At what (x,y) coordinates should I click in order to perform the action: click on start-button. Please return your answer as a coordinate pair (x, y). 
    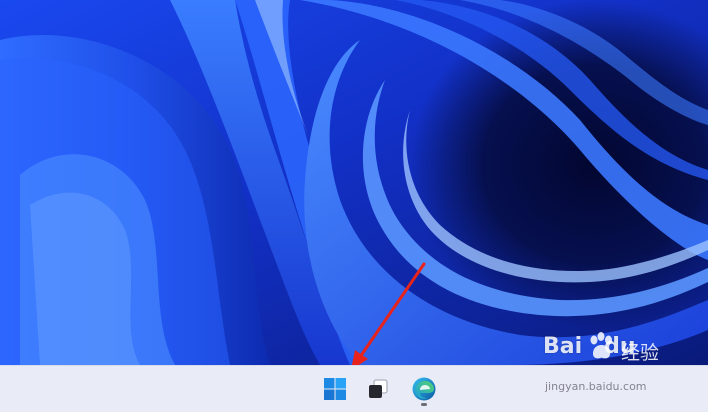
    Looking at the image, I should click on (335, 389).